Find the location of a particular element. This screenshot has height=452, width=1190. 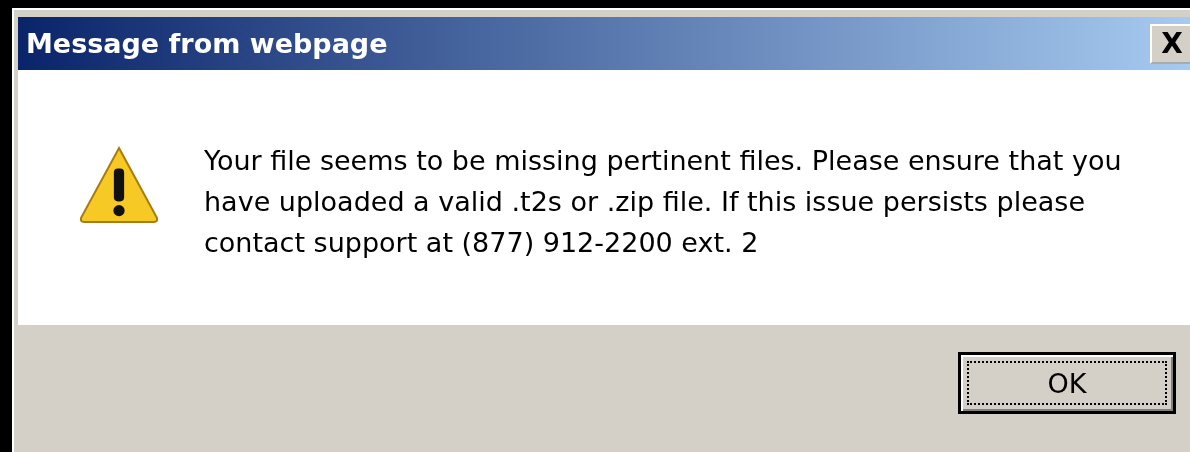

ok-button: OK is located at coordinates (1067, 383).